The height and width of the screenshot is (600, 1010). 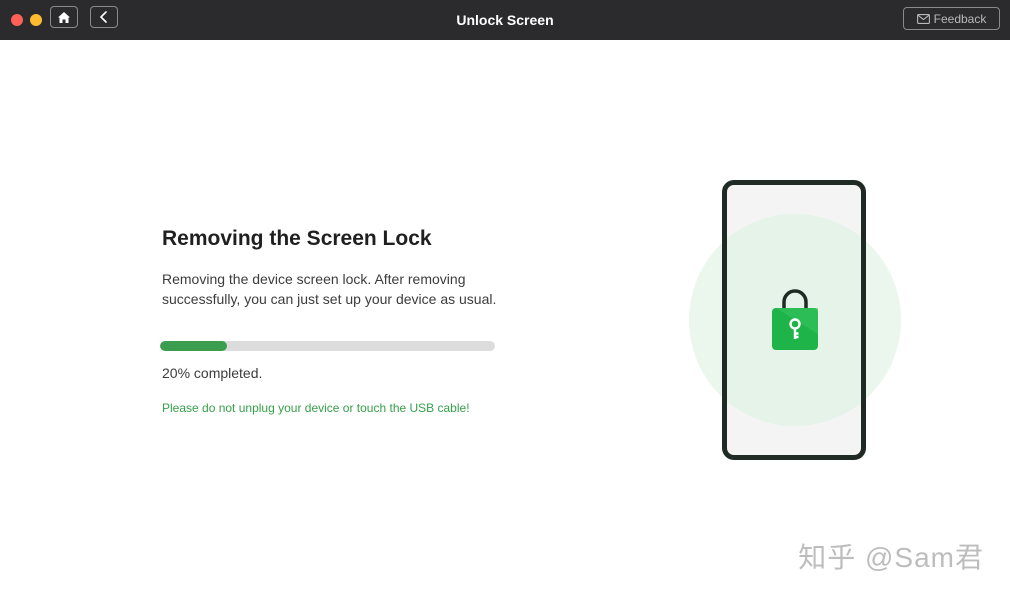 I want to click on feedback-button: Feedback, so click(x=951, y=18).